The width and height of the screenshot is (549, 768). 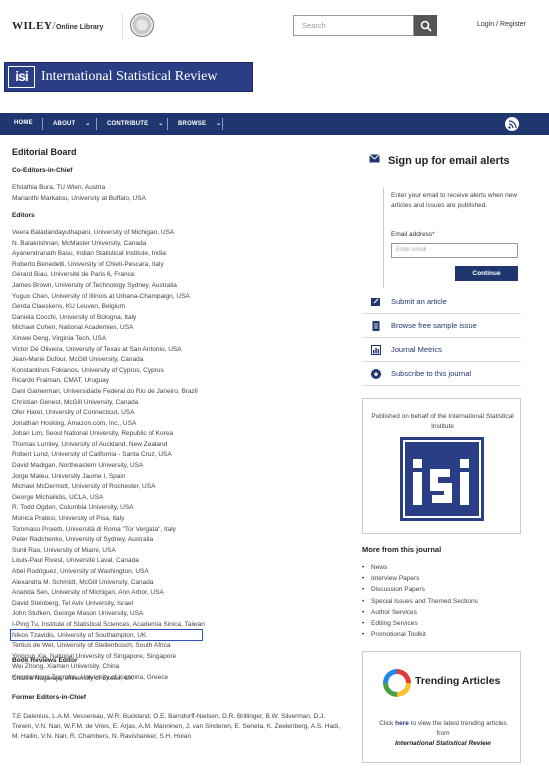 What do you see at coordinates (376, 326) in the screenshot?
I see `document-icon` at bounding box center [376, 326].